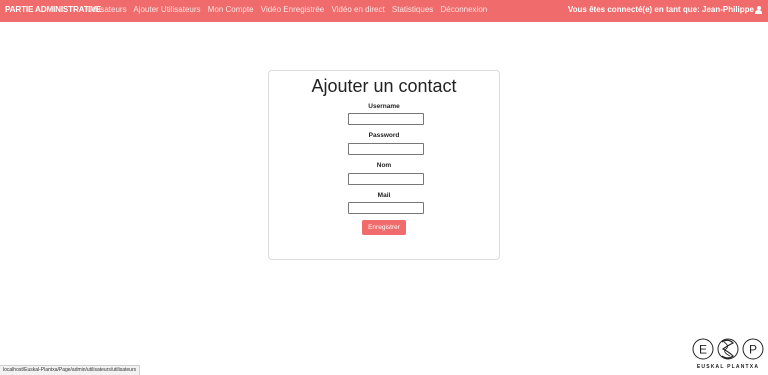 The width and height of the screenshot is (768, 375). Describe the element at coordinates (728, 349) in the screenshot. I see `logo-mark-icon: E P` at that location.